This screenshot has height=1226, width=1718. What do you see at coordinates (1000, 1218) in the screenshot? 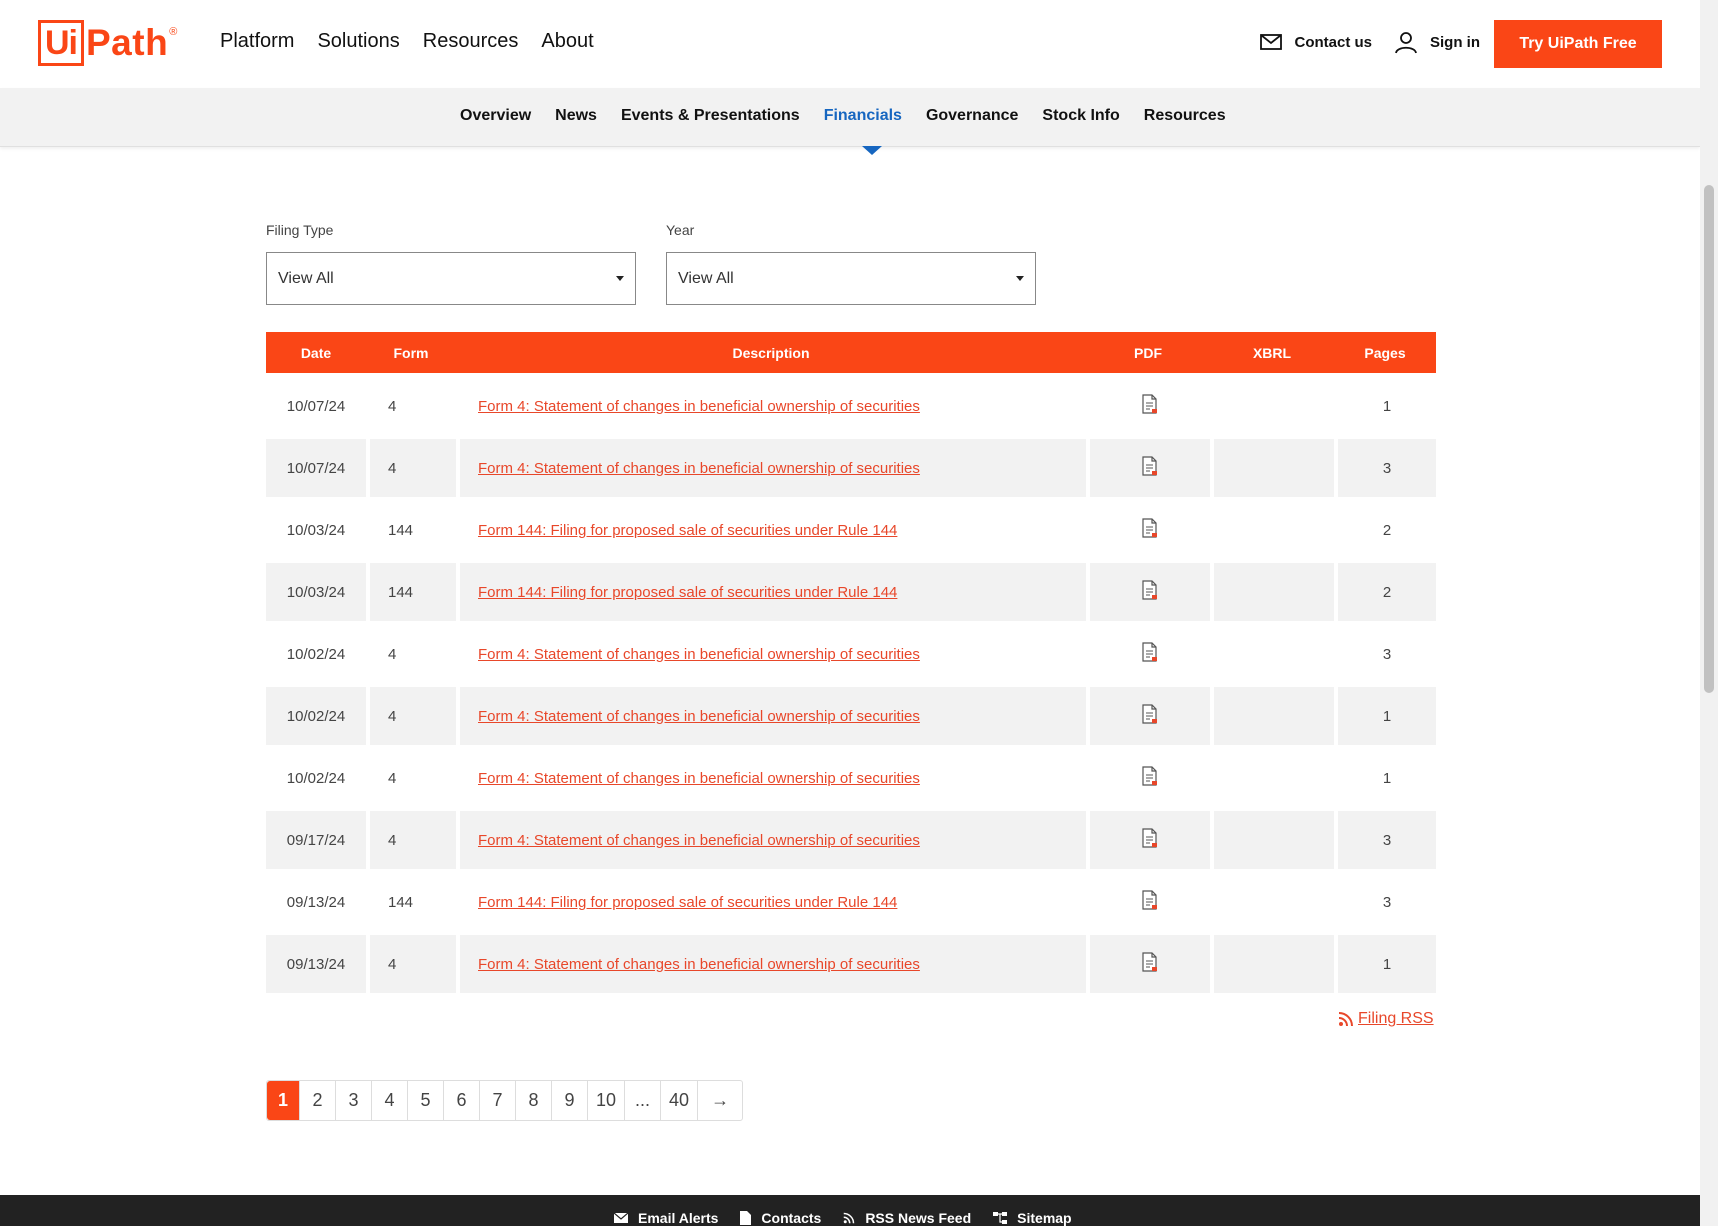
I see `sitemap-icon` at bounding box center [1000, 1218].